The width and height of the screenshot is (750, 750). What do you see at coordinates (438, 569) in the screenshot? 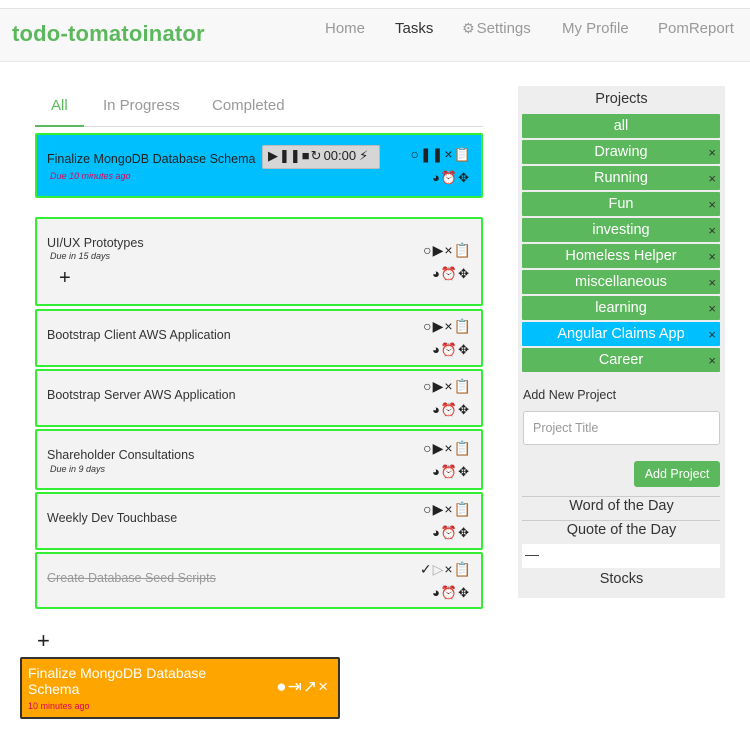
I see `play-outline-icon: ▷` at bounding box center [438, 569].